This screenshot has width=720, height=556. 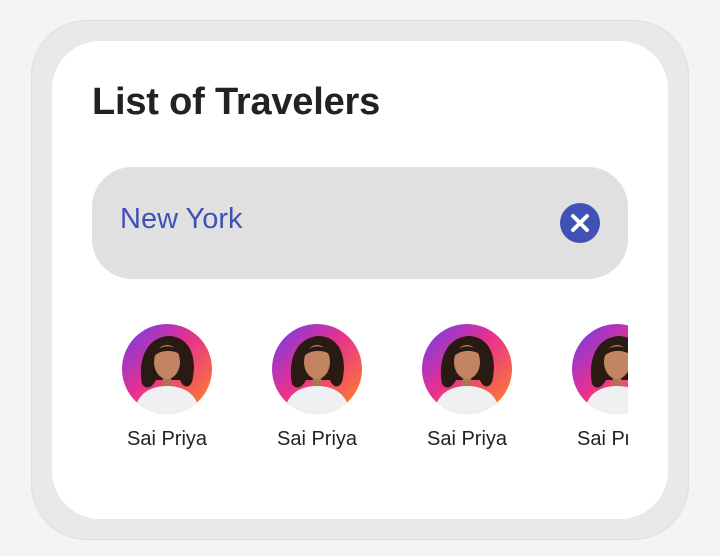 I want to click on close-circle-icon, so click(x=580, y=223).